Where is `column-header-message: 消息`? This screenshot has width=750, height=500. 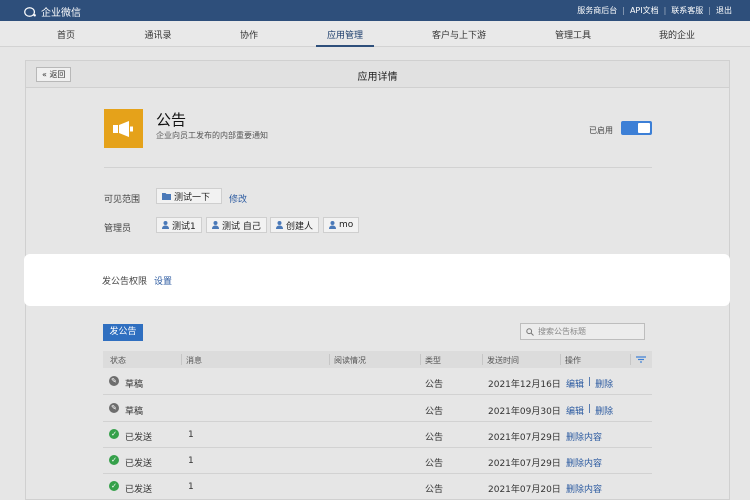 column-header-message: 消息 is located at coordinates (194, 360).